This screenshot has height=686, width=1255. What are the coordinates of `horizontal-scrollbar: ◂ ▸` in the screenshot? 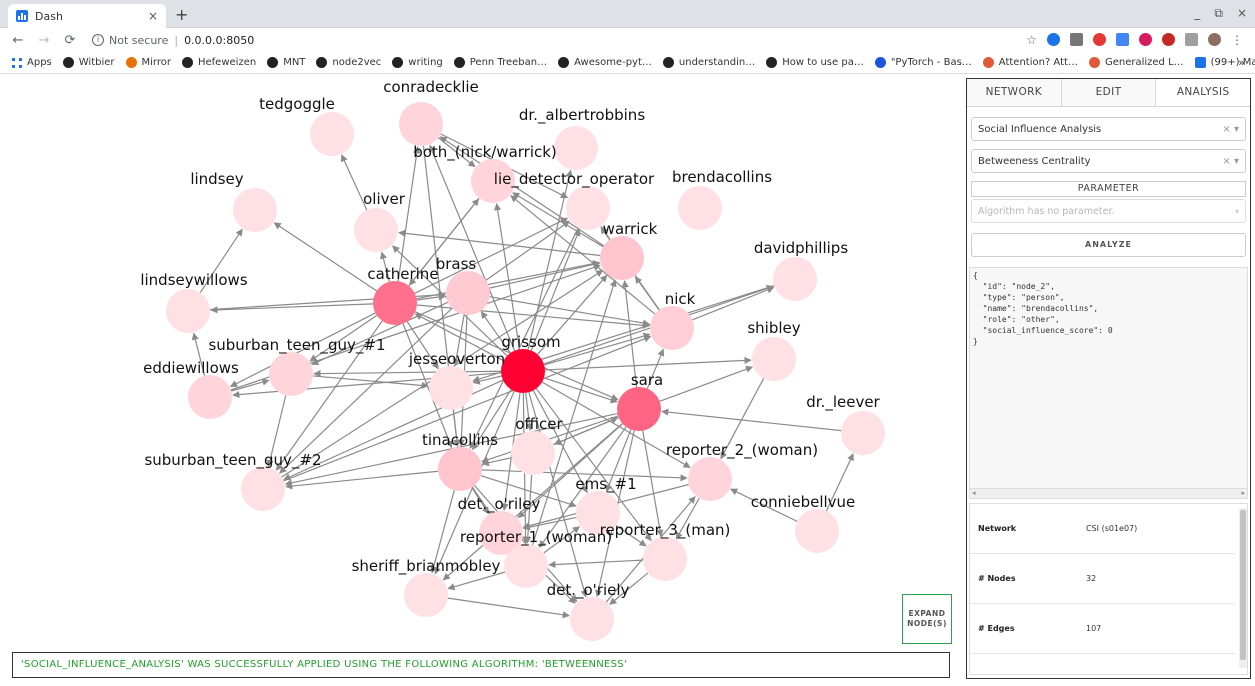 It's located at (1108, 493).